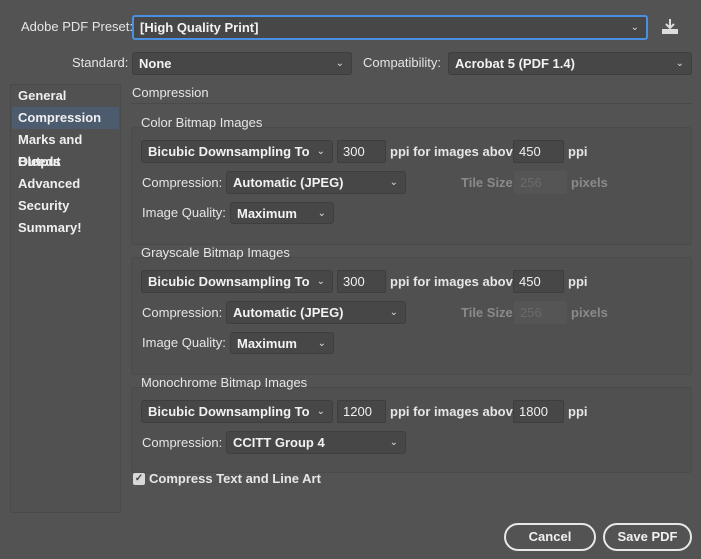  Describe the element at coordinates (515, 63) in the screenshot. I see `compatibility-value: Acrobat 5 (PDF 1.4)` at that location.